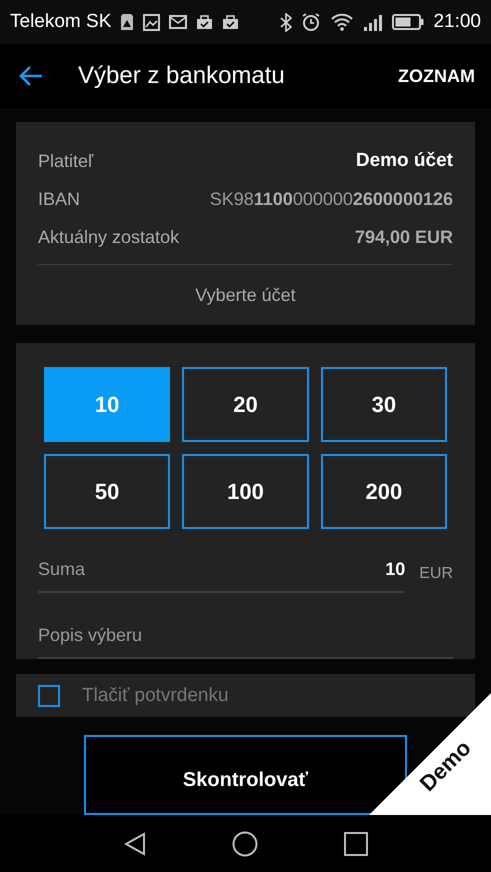  Describe the element at coordinates (107, 491) in the screenshot. I see `amount-option: 50` at that location.